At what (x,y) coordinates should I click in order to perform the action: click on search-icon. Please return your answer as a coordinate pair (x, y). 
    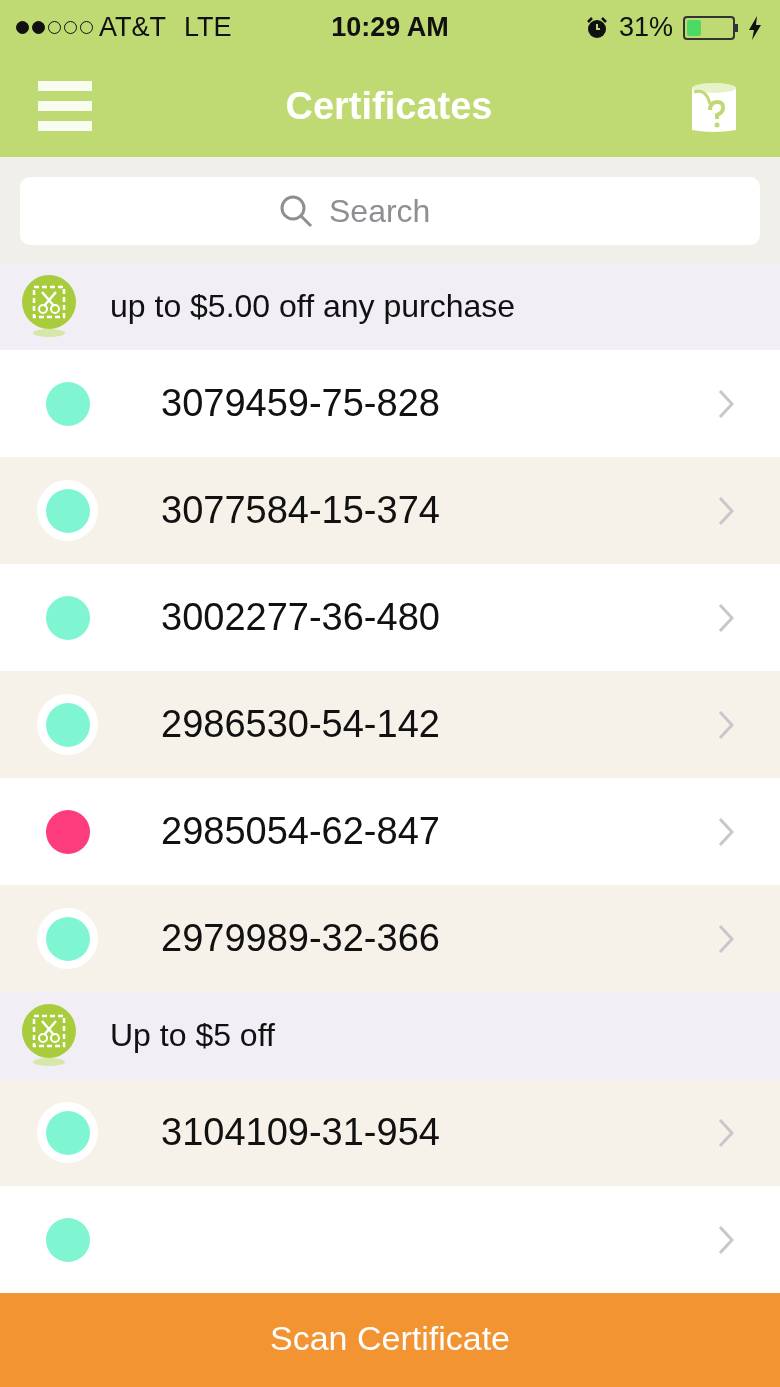
    Looking at the image, I should click on (296, 211).